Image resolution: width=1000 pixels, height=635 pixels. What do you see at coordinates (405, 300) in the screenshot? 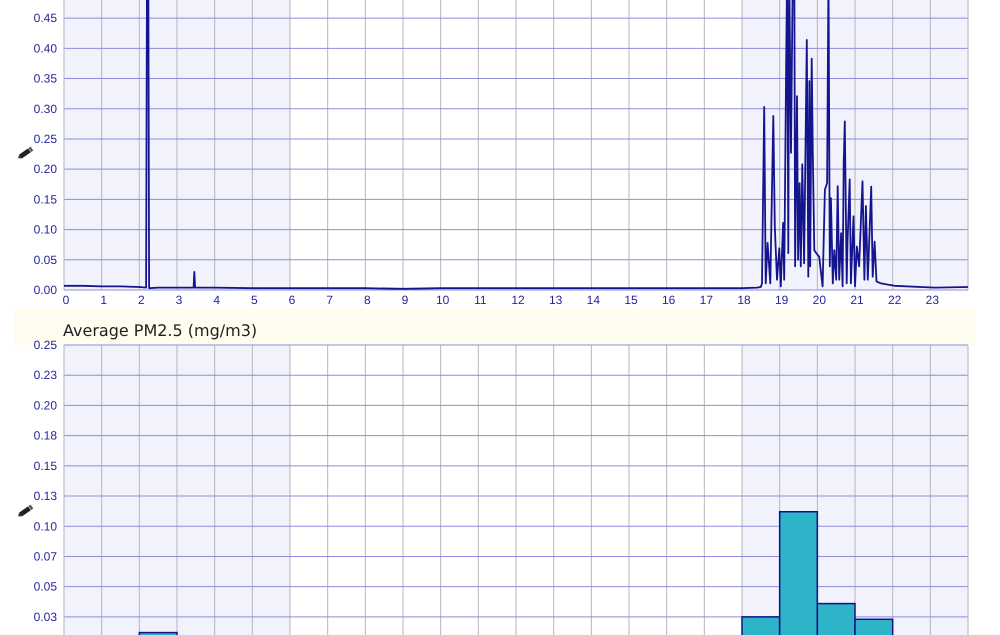
I see `x-tick-label: 9` at bounding box center [405, 300].